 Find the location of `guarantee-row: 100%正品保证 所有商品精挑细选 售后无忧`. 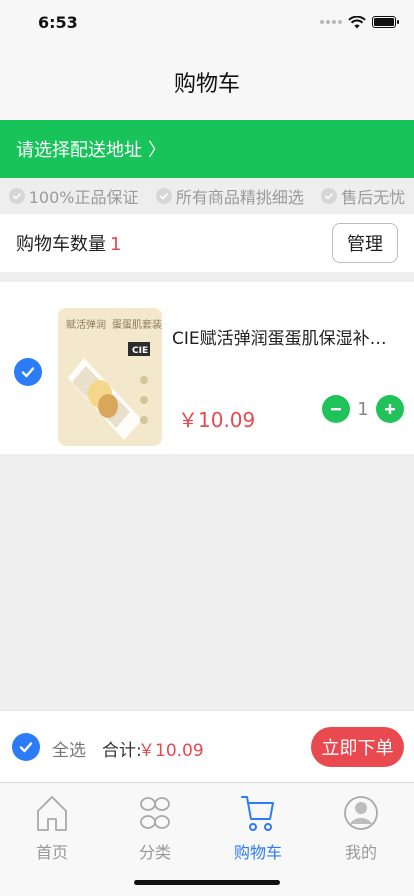

guarantee-row: 100%正品保证 所有商品精挑细选 售后无忧 is located at coordinates (207, 196).